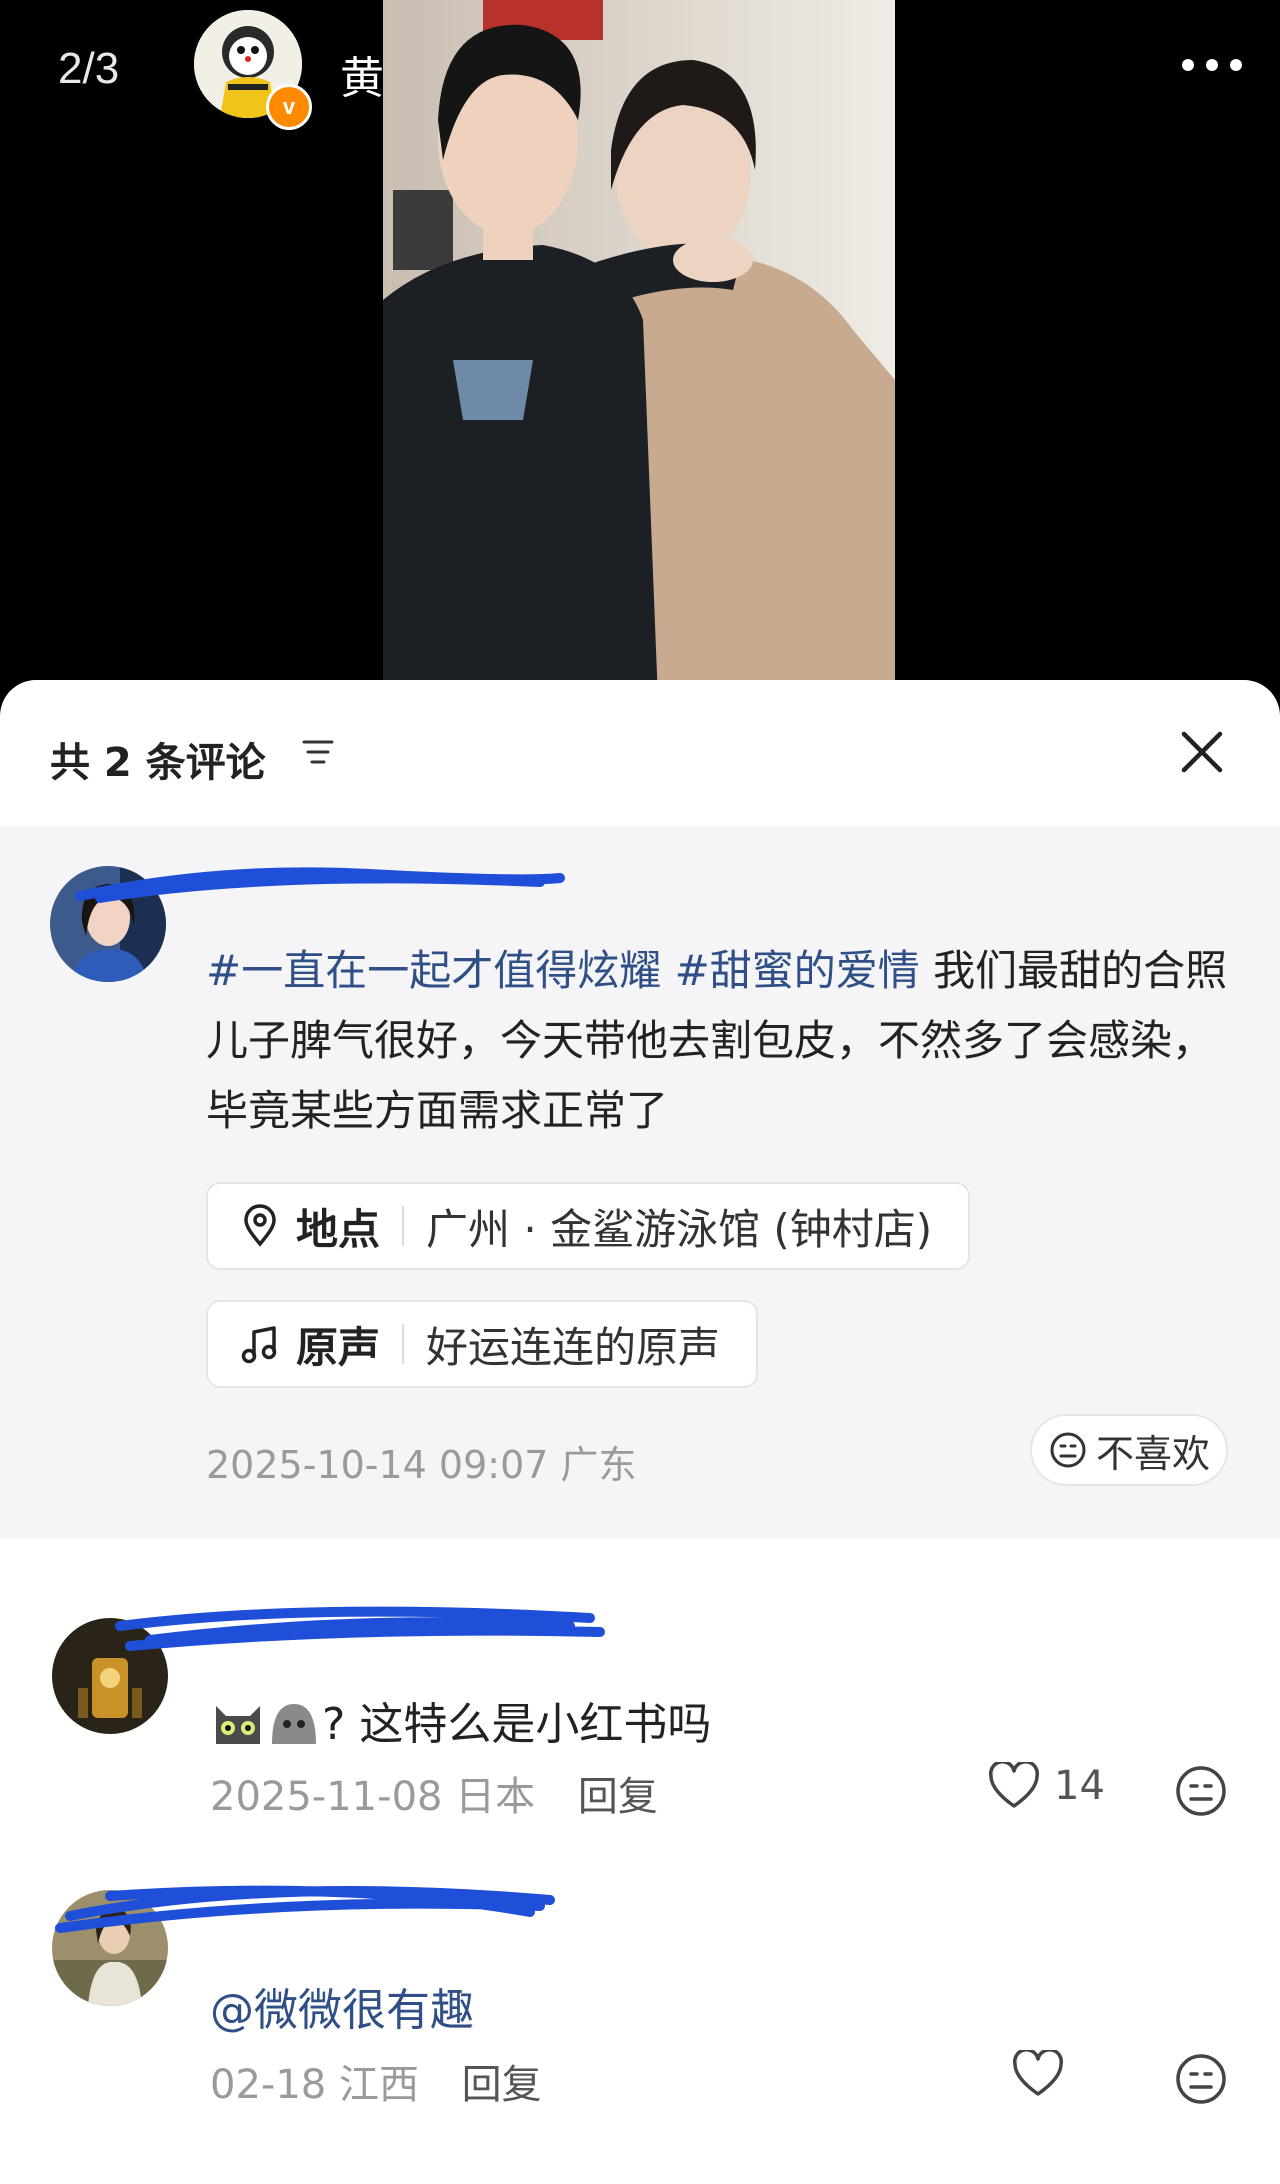  I want to click on audio-label: 原声, so click(338, 1347).